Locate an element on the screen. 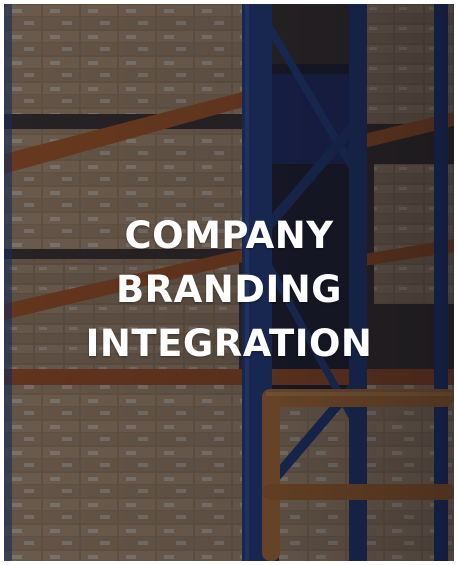 This screenshot has height=565, width=458. title-line-1: COMPANY is located at coordinates (229, 235).